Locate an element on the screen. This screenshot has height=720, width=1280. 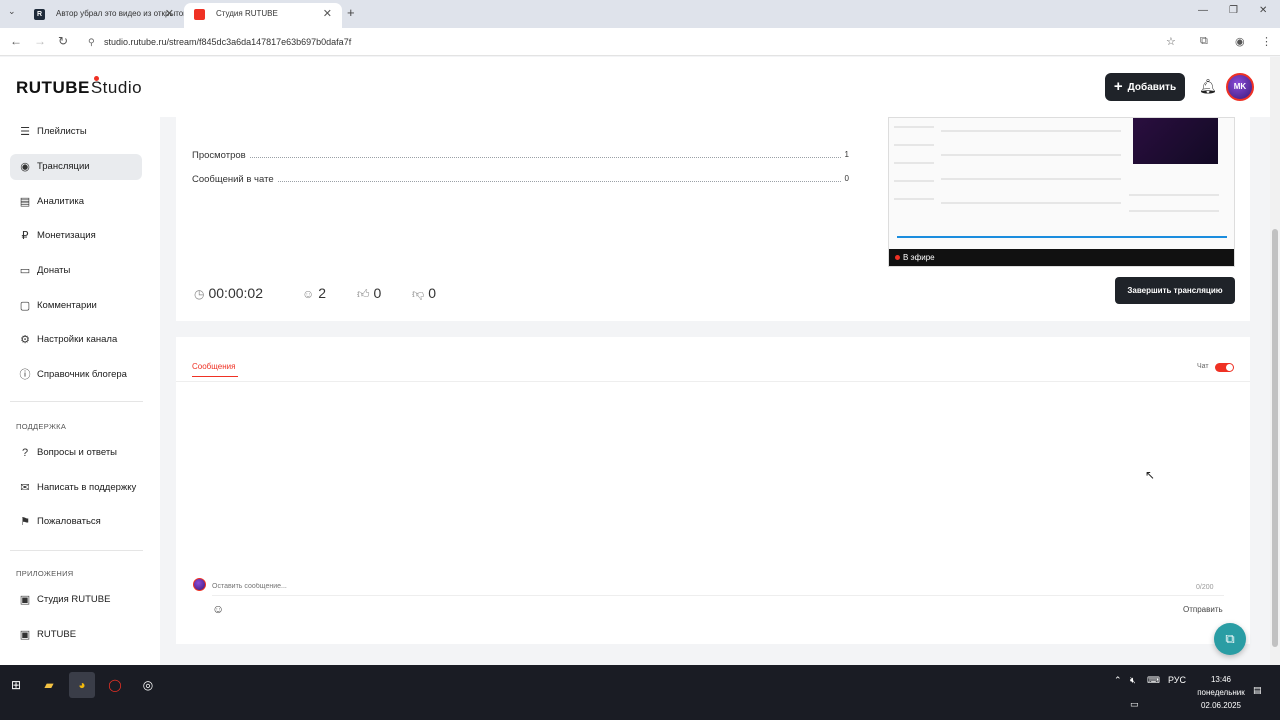
clock-date: 02.06.2025 is located at coordinates (1221, 705).